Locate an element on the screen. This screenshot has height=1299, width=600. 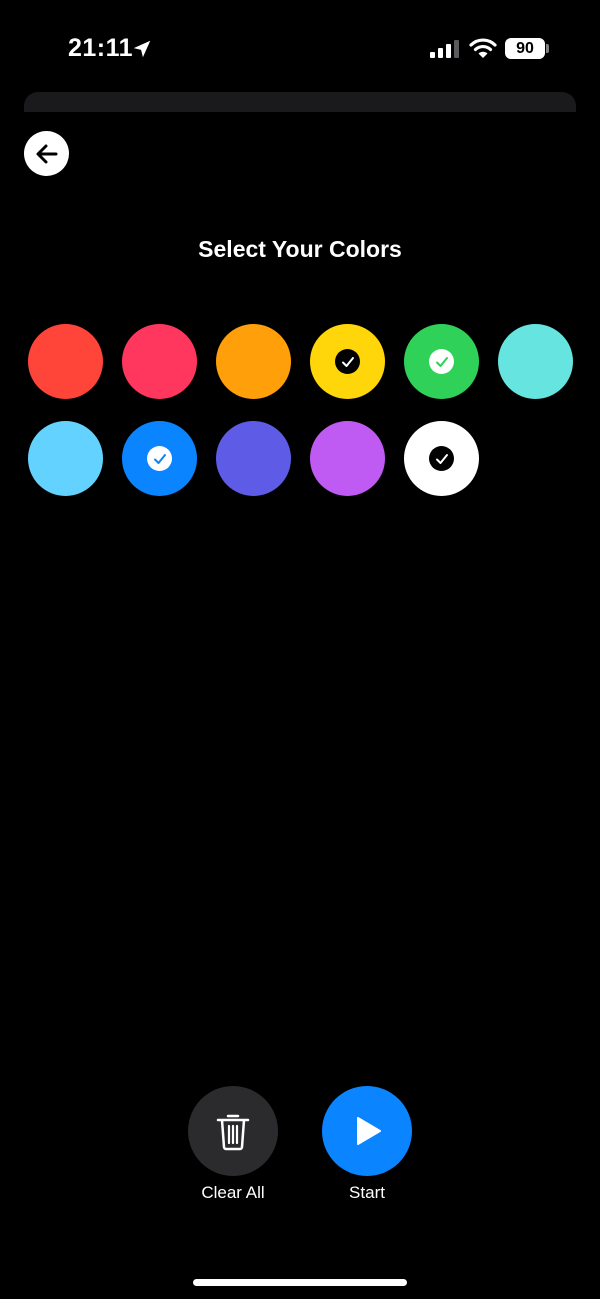
back-button is located at coordinates (46, 153).